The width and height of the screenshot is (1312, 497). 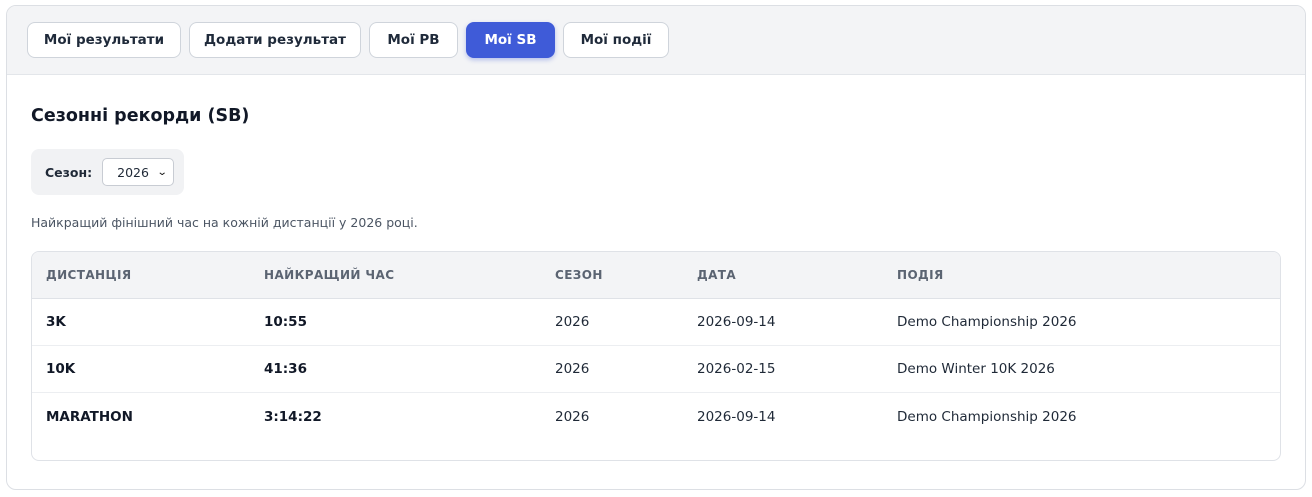 What do you see at coordinates (89, 275) in the screenshot?
I see `header-distance: ДИСТАНЦІЯ` at bounding box center [89, 275].